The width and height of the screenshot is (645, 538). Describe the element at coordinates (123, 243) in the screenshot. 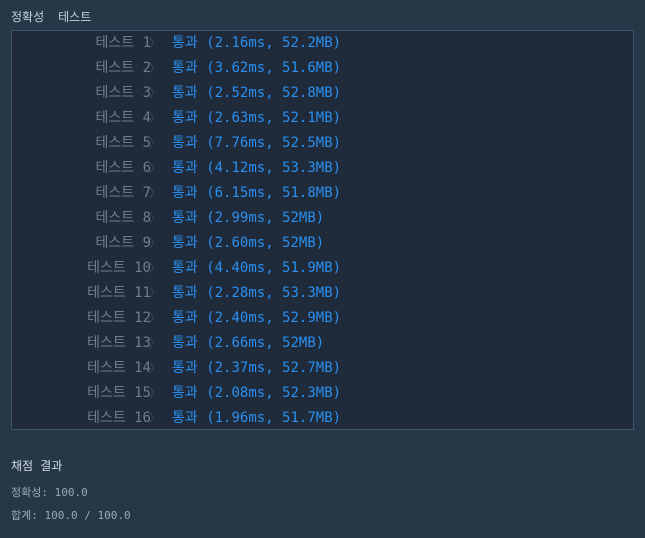

I see `test-name: 테스트 9` at that location.